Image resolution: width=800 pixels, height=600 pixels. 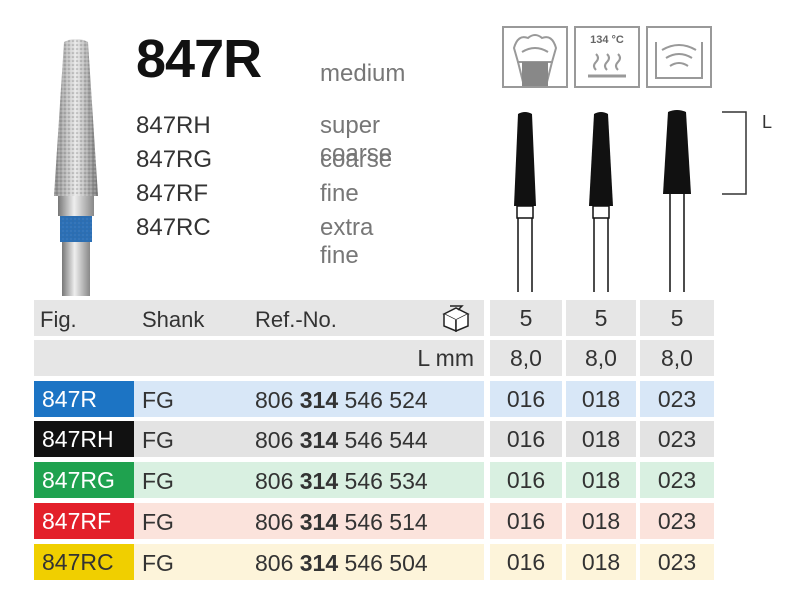 I want to click on header-fig: Fig., so click(x=58, y=319).